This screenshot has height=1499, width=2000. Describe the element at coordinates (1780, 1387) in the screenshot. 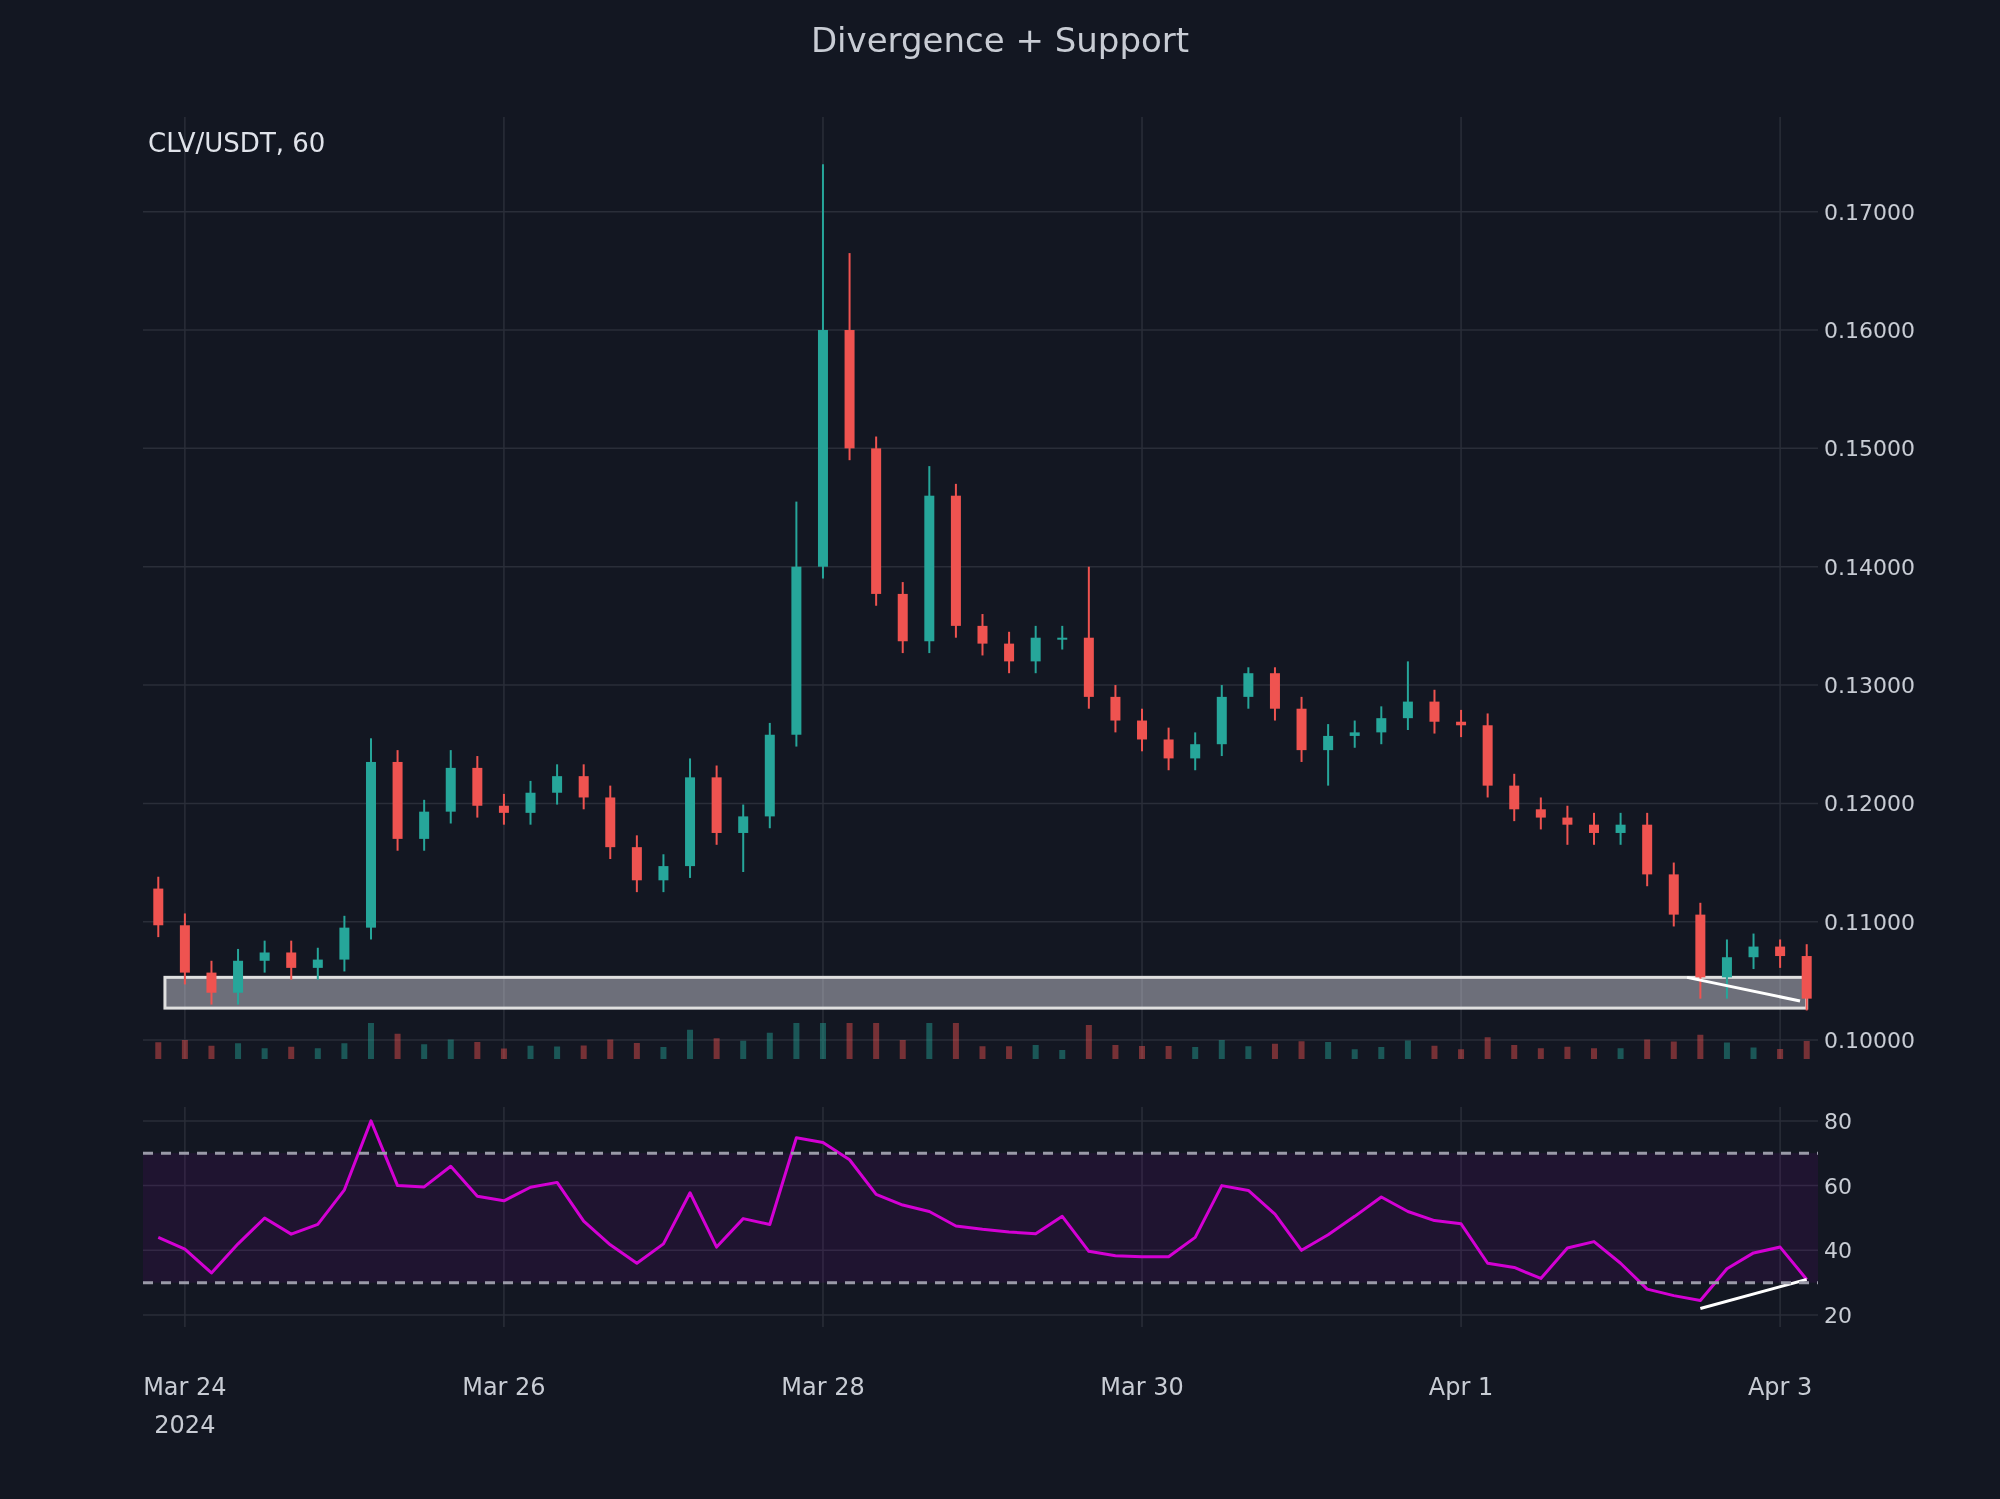

I see `axis-tick-label: Apr 3` at that location.